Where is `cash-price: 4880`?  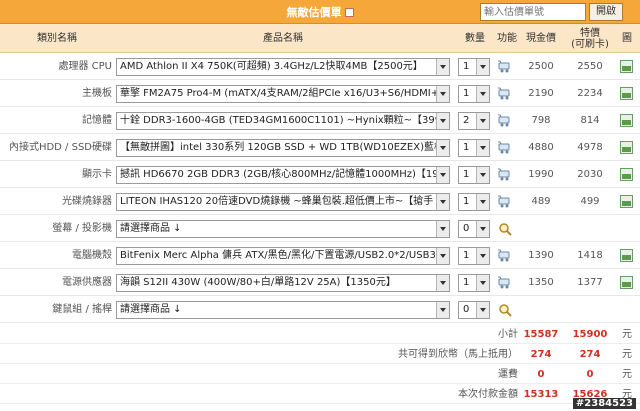 cash-price: 4880 is located at coordinates (541, 147).